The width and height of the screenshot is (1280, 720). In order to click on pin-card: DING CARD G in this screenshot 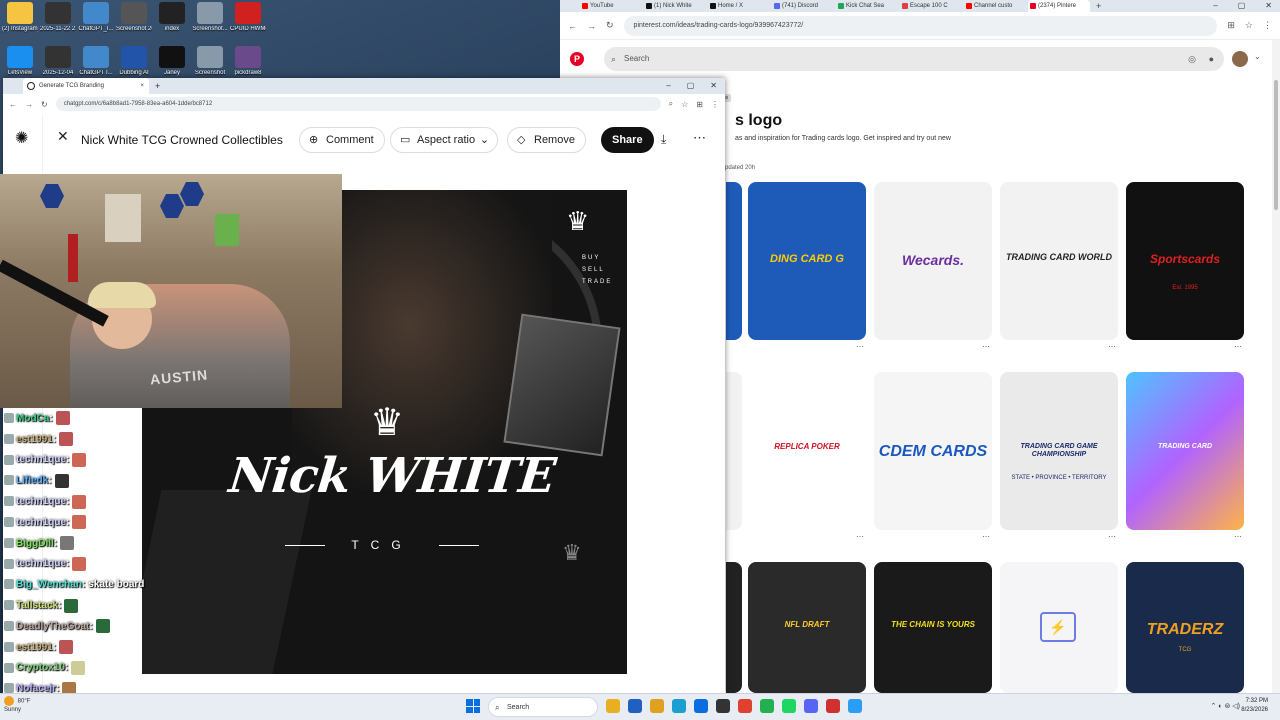, I will do `click(807, 261)`.